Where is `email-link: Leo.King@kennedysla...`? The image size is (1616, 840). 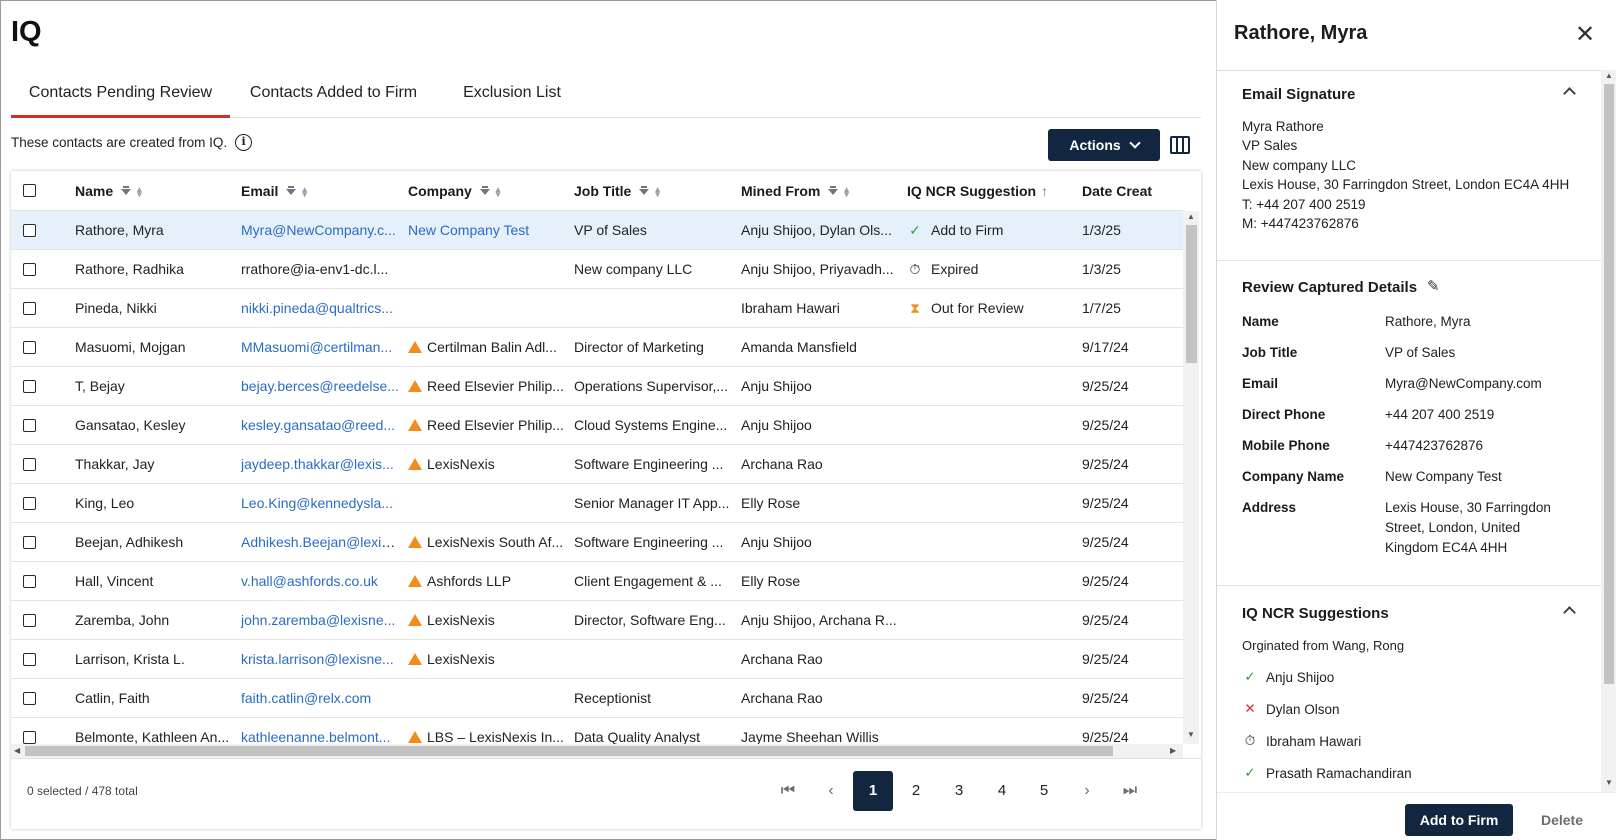 email-link: Leo.King@kennedysla... is located at coordinates (317, 503).